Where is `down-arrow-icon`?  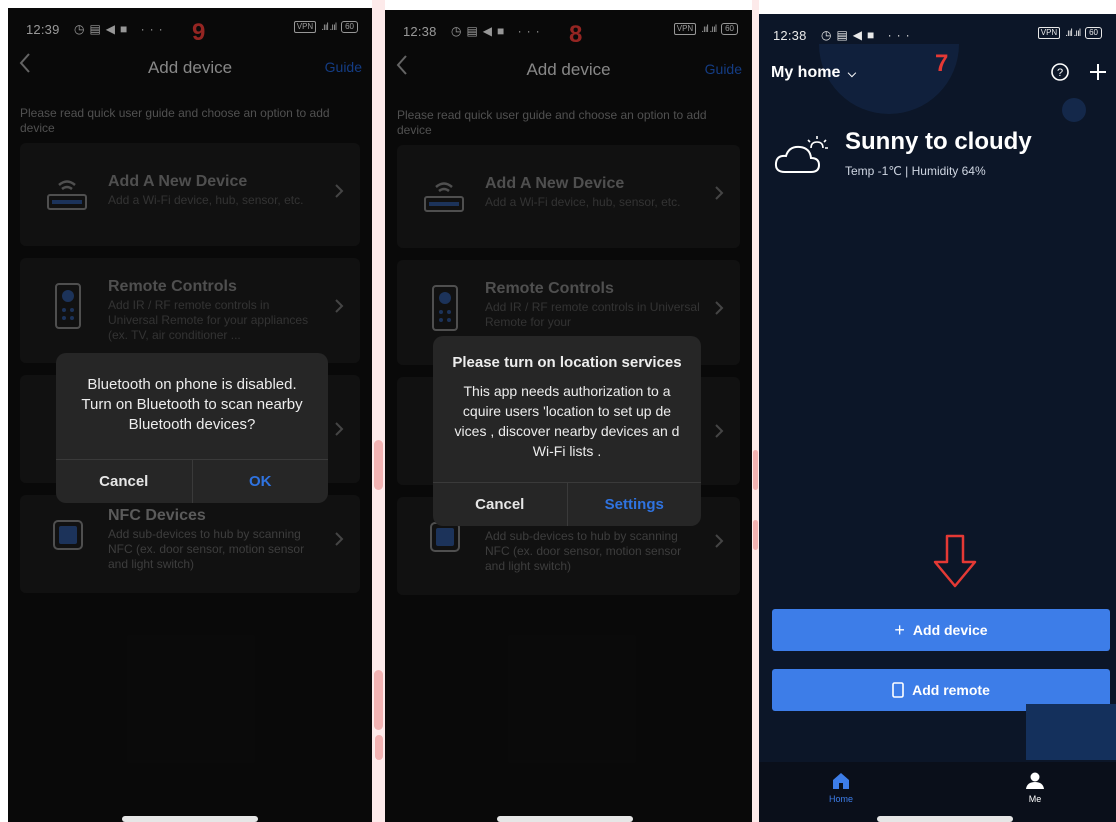 down-arrow-icon is located at coordinates (955, 561).